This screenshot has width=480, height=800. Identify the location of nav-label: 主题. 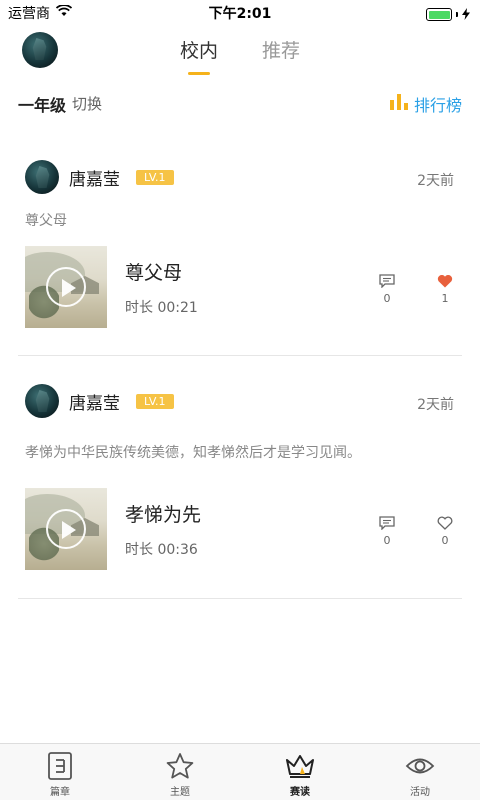
(180, 792).